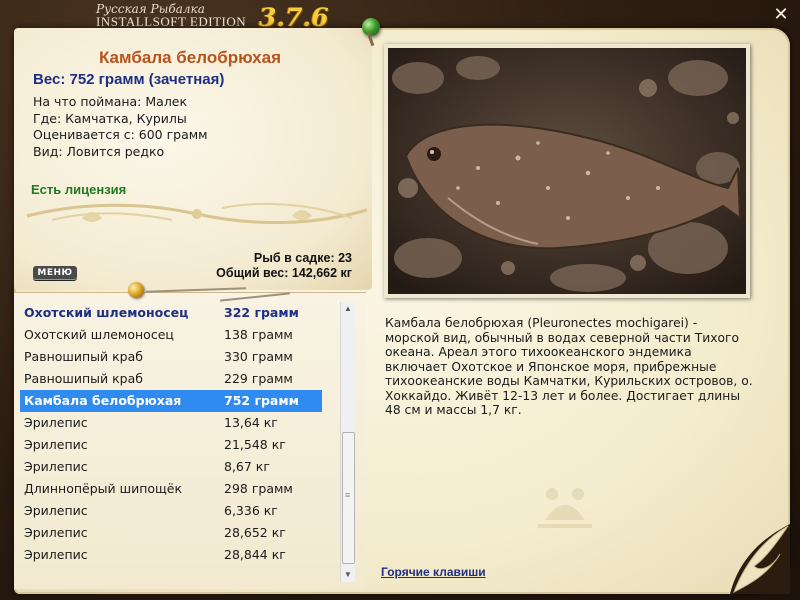 The width and height of the screenshot is (800, 600). What do you see at coordinates (284, 273) in the screenshot?
I see `total-weight: Общий вес: 142,662 кг` at bounding box center [284, 273].